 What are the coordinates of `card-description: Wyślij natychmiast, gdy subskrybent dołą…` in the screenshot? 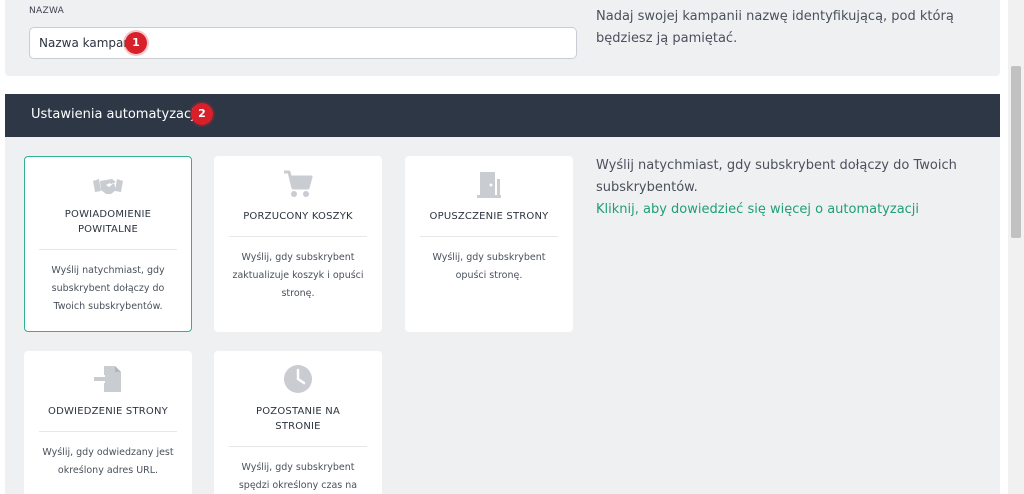 It's located at (108, 288).